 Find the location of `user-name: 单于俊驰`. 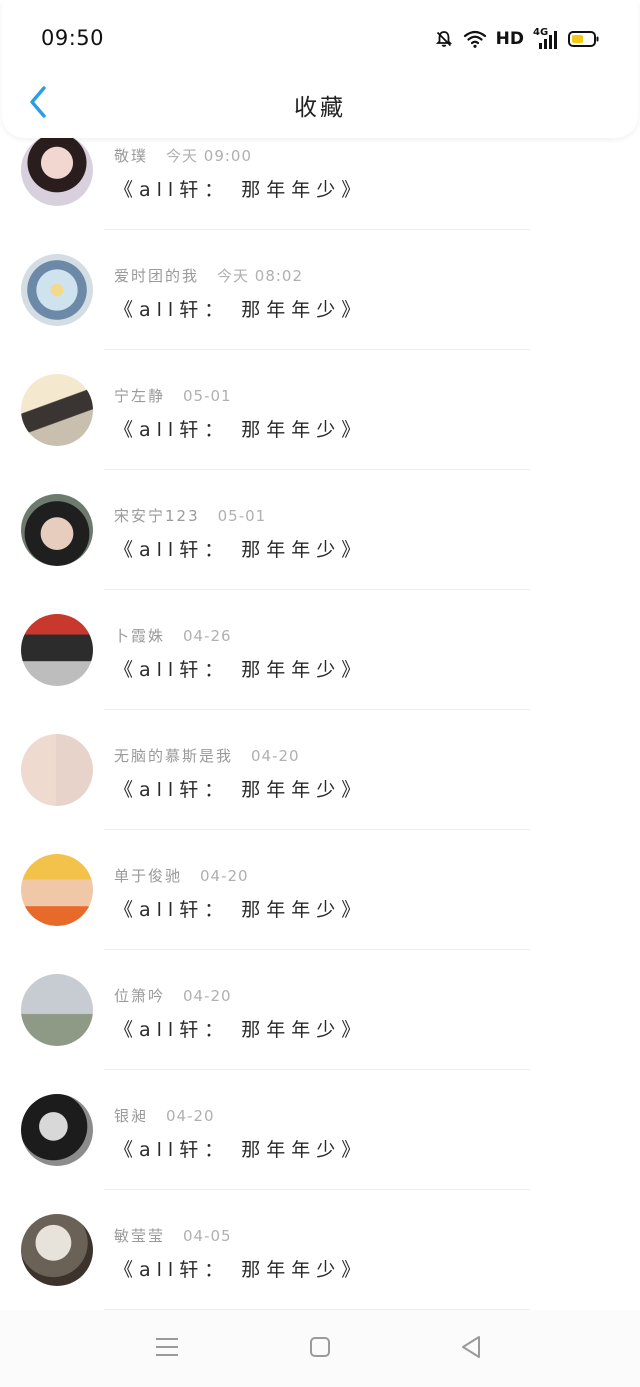

user-name: 单于俊驰 is located at coordinates (148, 876).